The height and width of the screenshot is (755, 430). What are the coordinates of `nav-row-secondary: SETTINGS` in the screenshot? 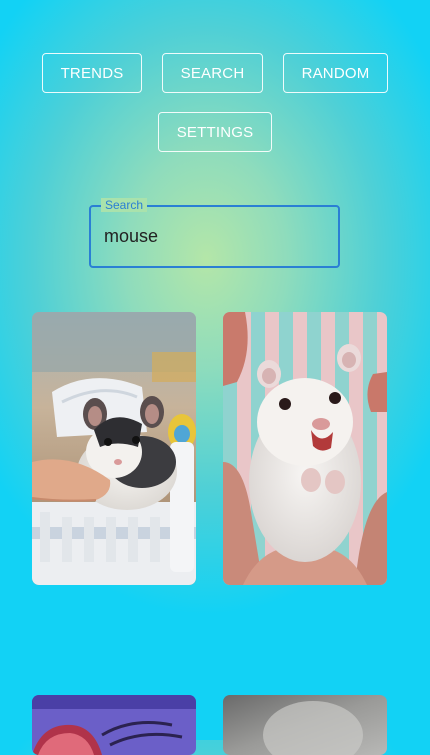 It's located at (215, 132).